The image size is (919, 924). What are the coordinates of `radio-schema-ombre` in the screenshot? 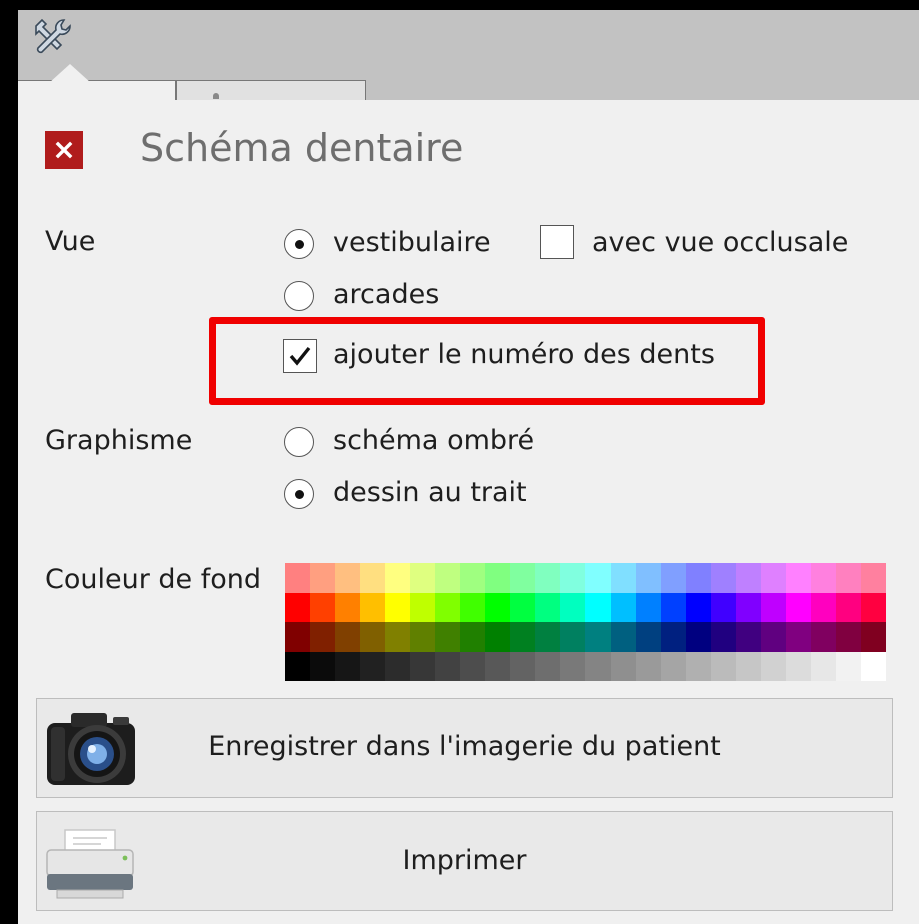 It's located at (299, 442).